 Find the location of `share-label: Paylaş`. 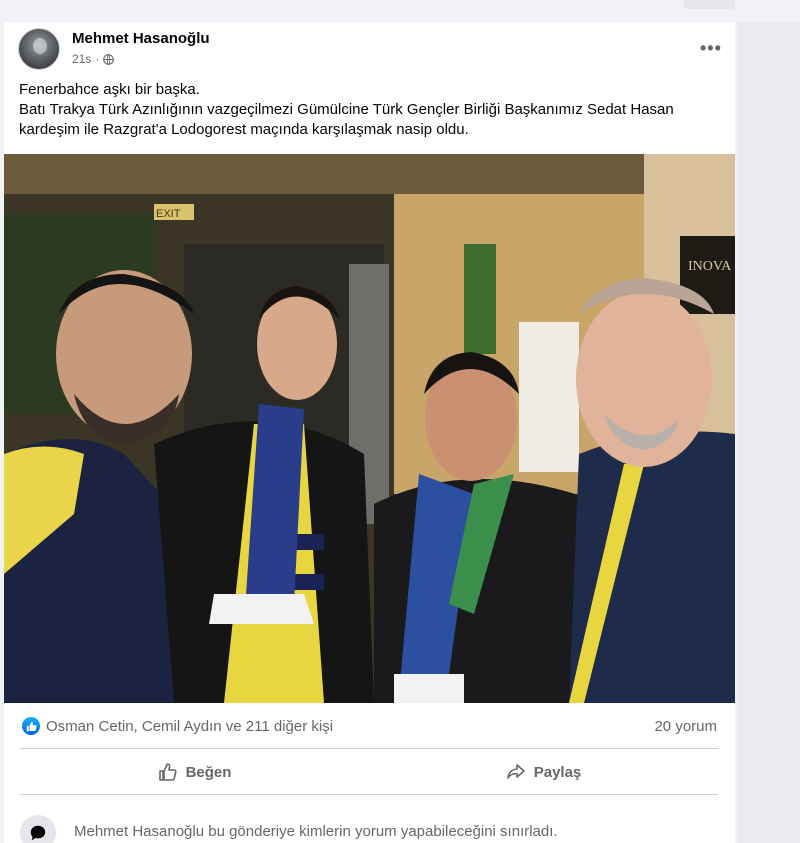

share-label: Paylaş is located at coordinates (557, 772).